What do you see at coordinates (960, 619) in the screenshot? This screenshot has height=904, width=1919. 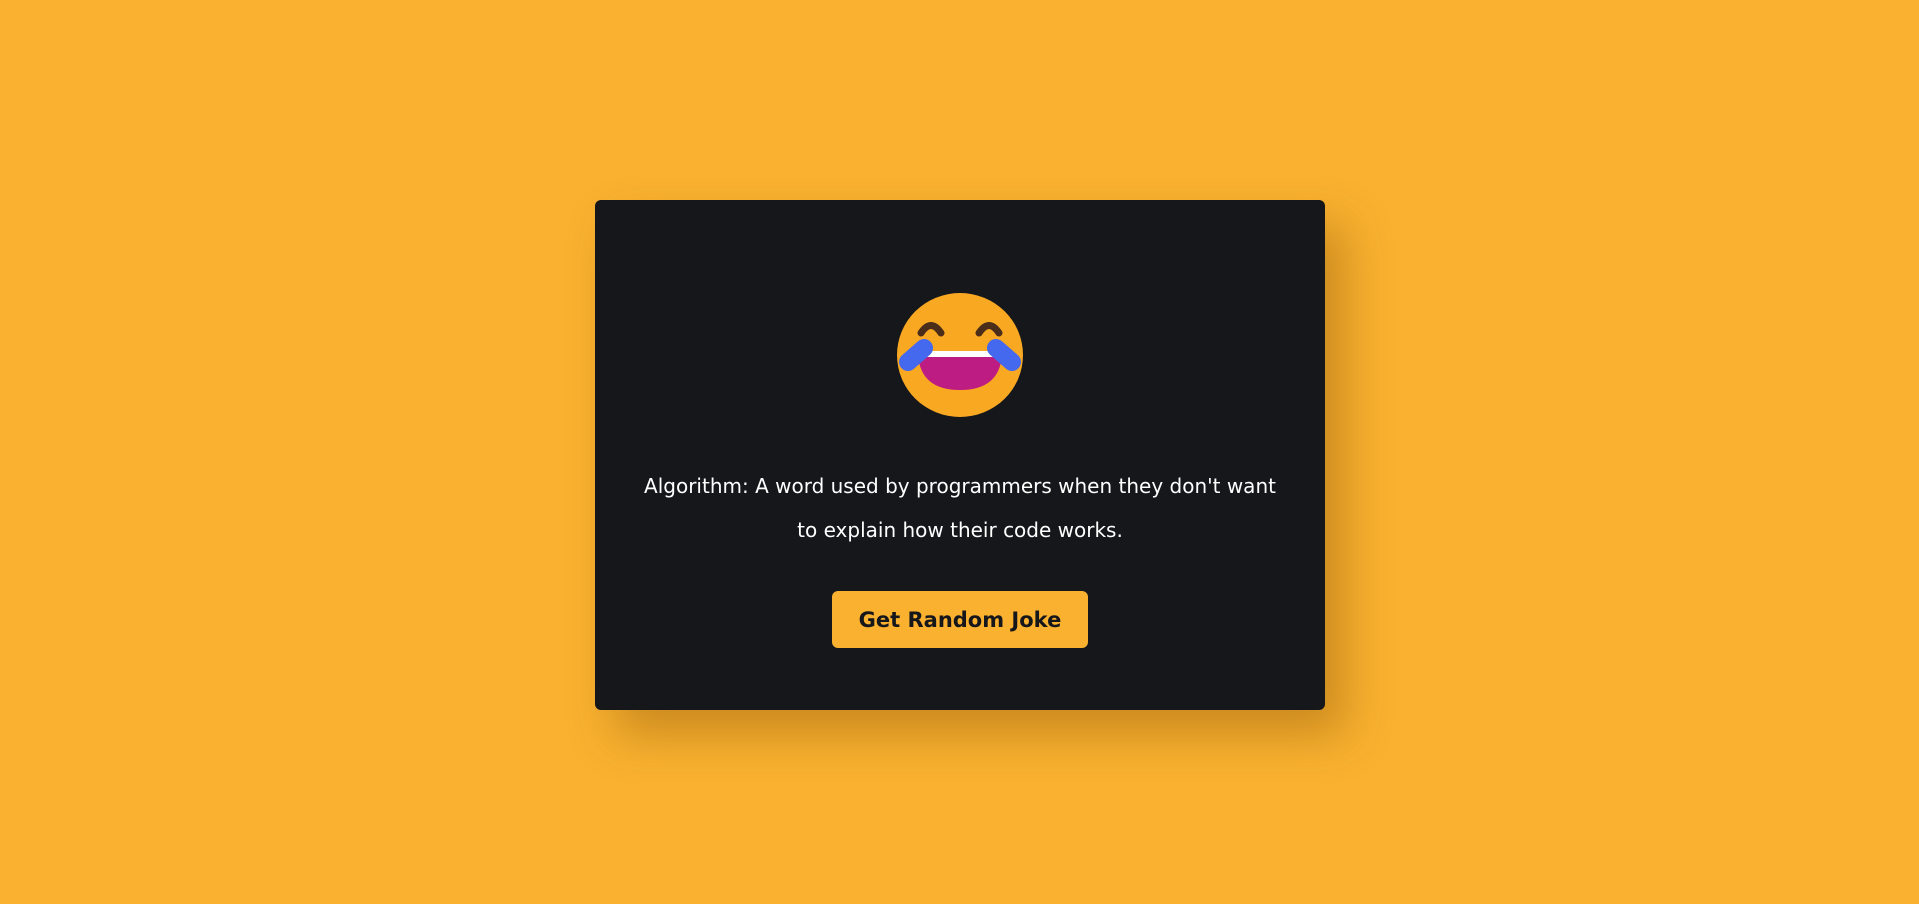 I see `get-random-joke-button: Get Random Joke` at bounding box center [960, 619].